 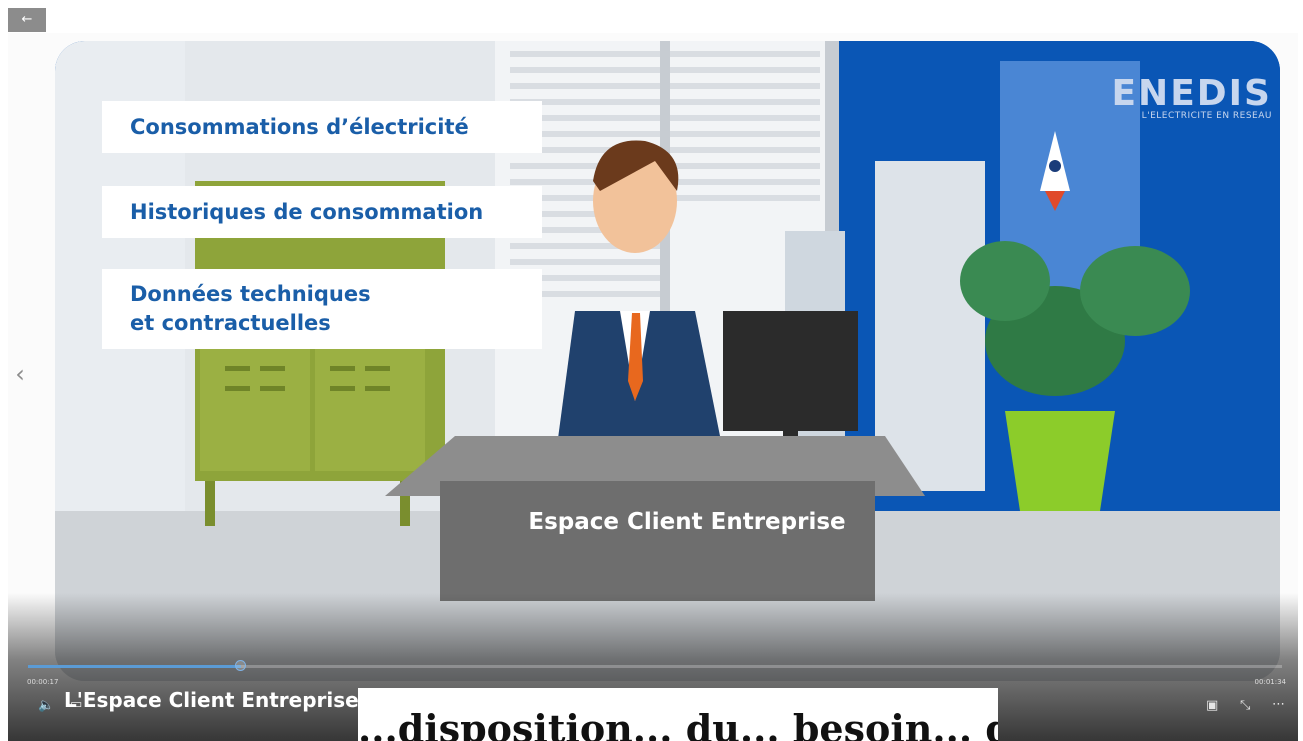 I want to click on enedis-logo: ENEDIS L'ELECTRICITE EN RESEAU, so click(x=1191, y=97).